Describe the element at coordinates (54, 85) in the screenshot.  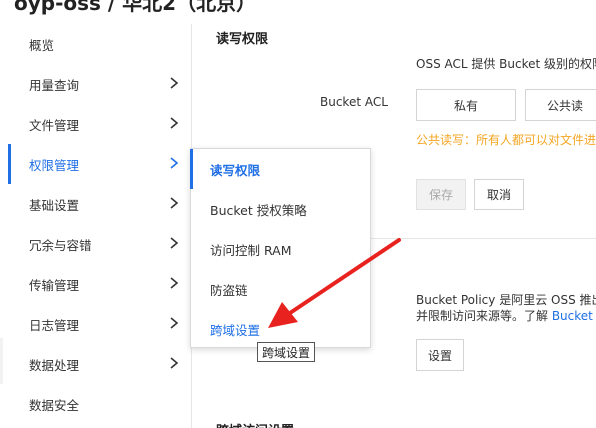
I see `sidebar-item-label: 用量查询` at that location.